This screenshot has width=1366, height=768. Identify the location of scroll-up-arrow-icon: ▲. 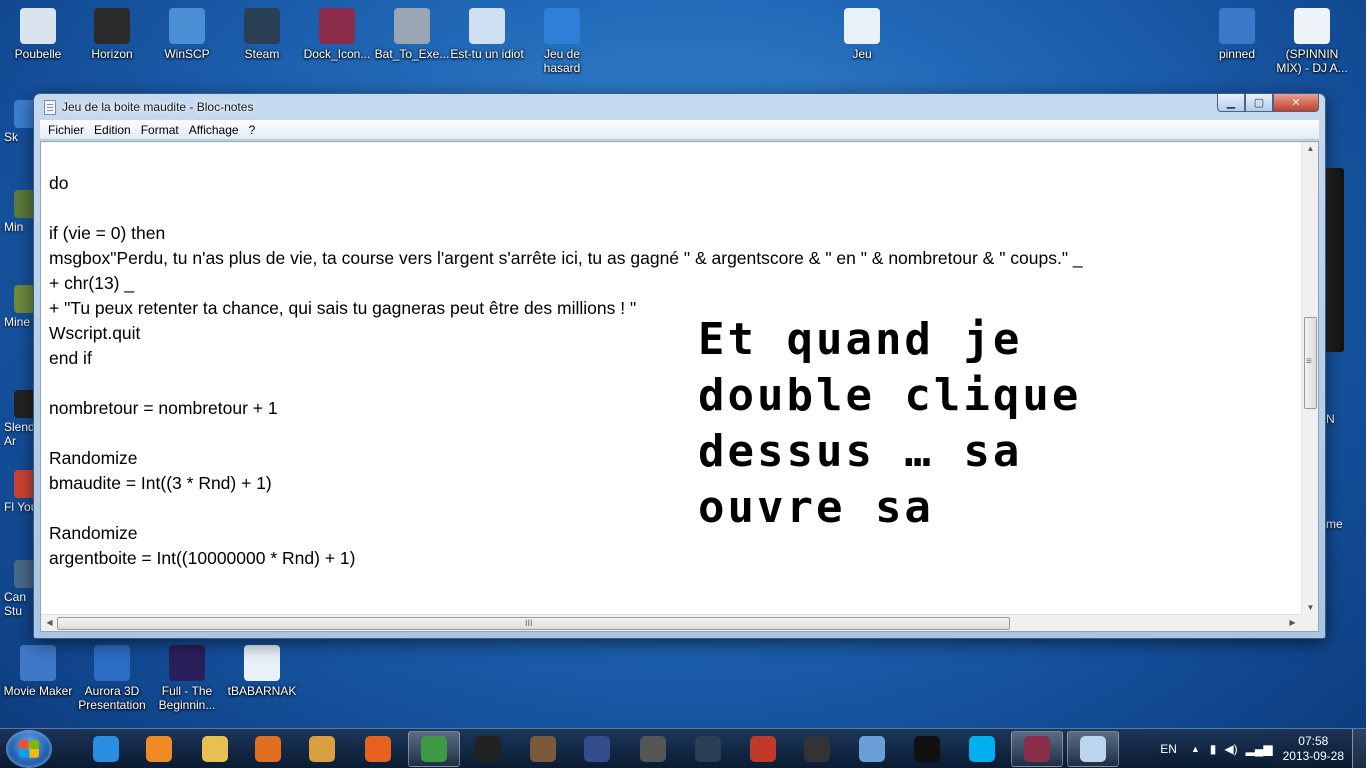
(1310, 148).